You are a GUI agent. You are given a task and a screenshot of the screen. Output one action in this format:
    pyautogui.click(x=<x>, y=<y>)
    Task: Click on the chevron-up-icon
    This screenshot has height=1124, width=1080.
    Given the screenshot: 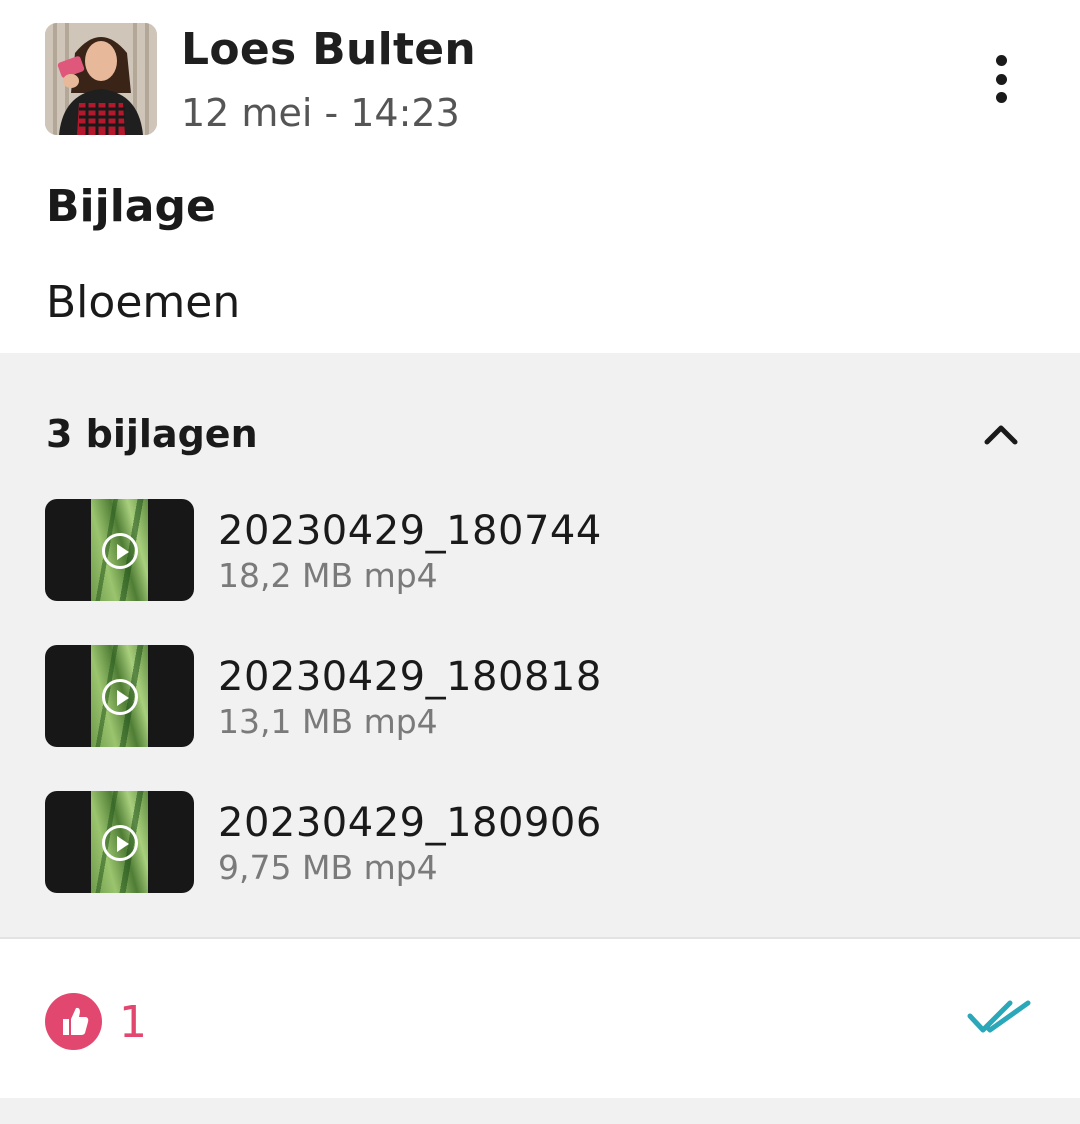 What is the action you would take?
    pyautogui.click(x=1001, y=435)
    